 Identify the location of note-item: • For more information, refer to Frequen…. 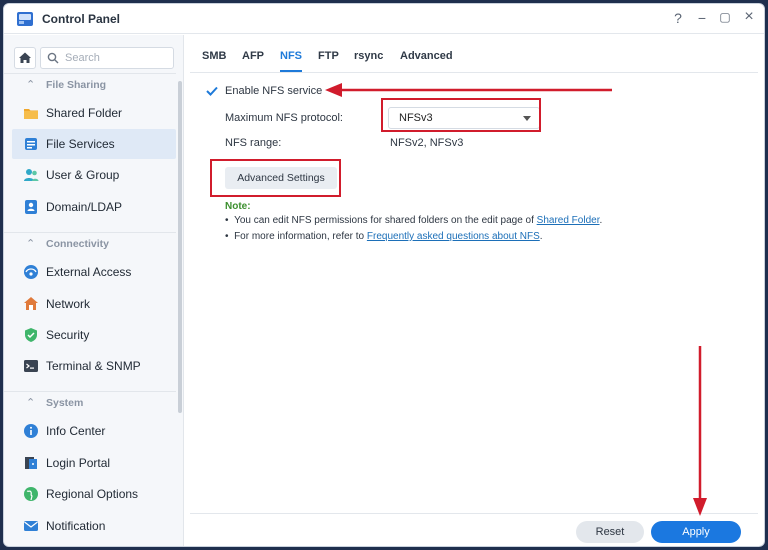
(384, 236).